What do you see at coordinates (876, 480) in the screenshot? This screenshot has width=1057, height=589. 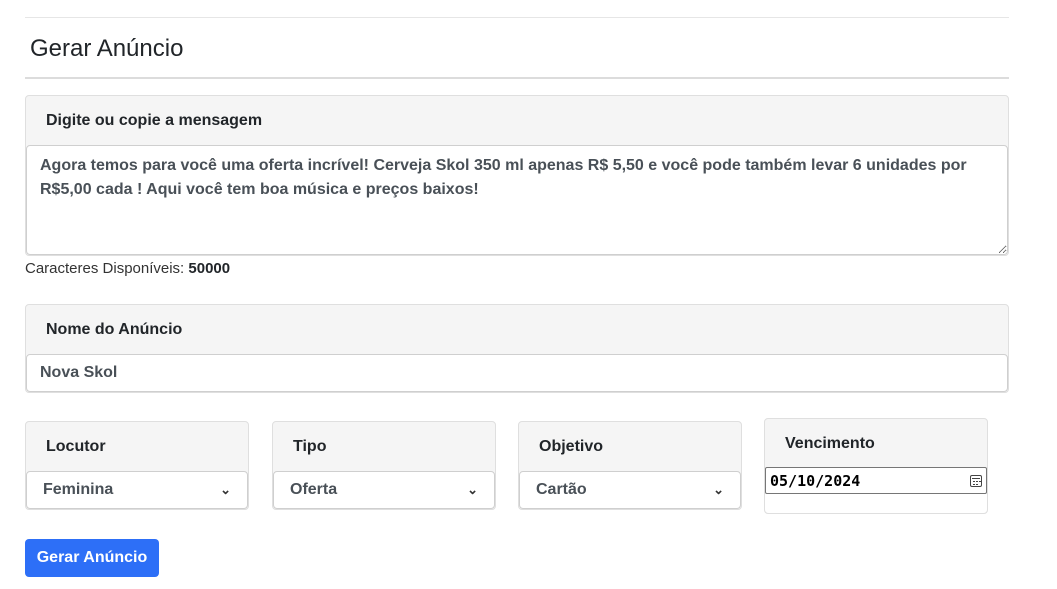 I see `vencimento-date-input: 05/10/2024` at bounding box center [876, 480].